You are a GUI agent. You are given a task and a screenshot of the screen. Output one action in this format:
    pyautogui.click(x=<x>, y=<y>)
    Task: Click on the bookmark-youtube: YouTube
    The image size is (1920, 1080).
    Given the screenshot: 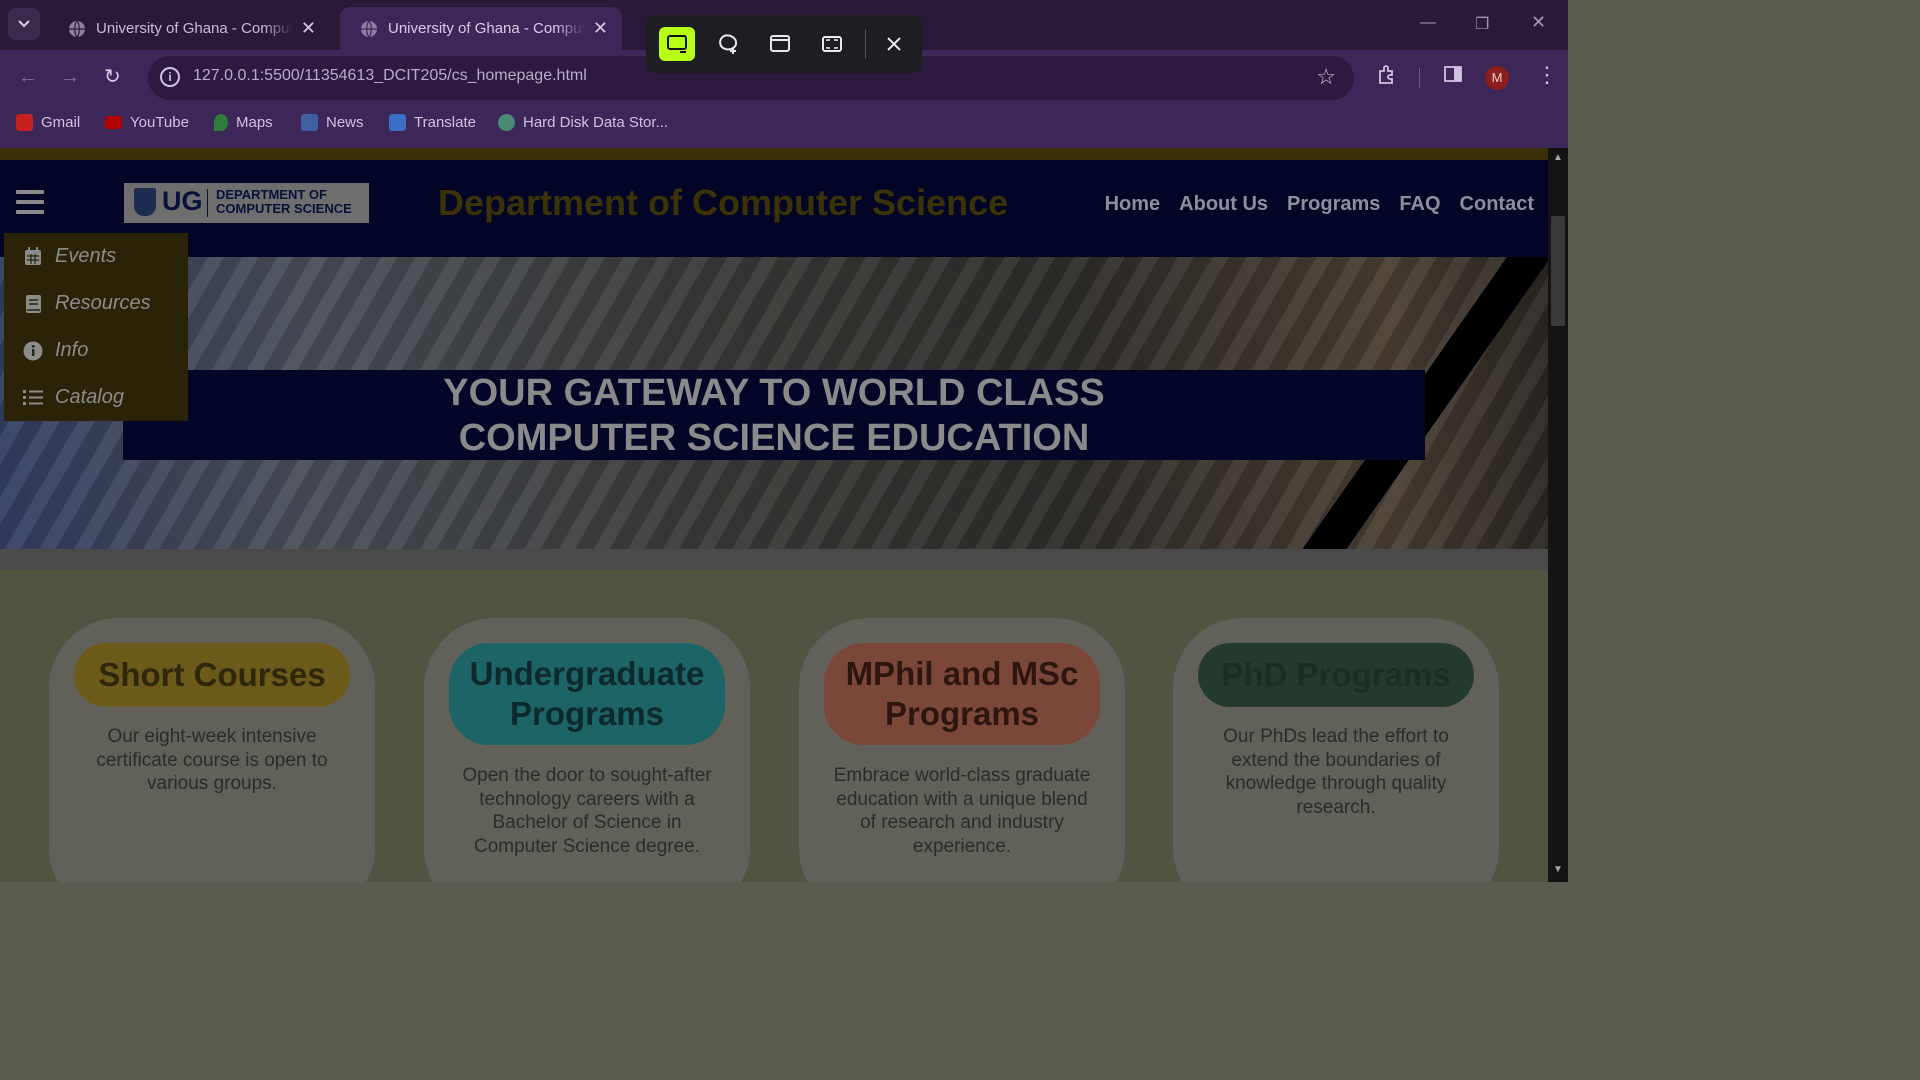 What is the action you would take?
    pyautogui.click(x=147, y=122)
    